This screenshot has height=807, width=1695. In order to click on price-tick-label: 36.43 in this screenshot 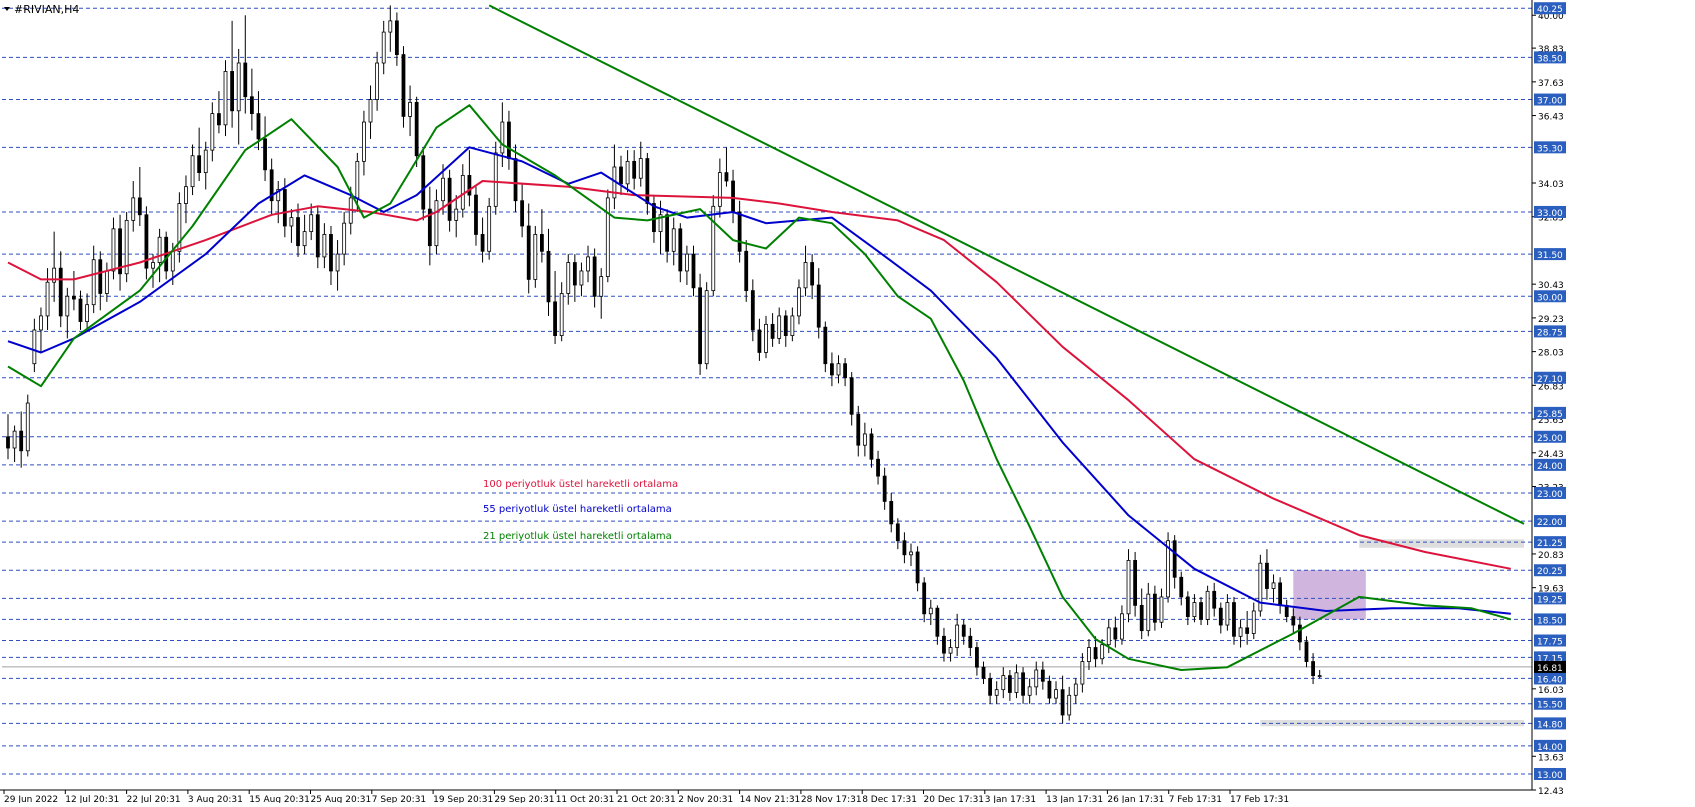, I will do `click(1551, 118)`.